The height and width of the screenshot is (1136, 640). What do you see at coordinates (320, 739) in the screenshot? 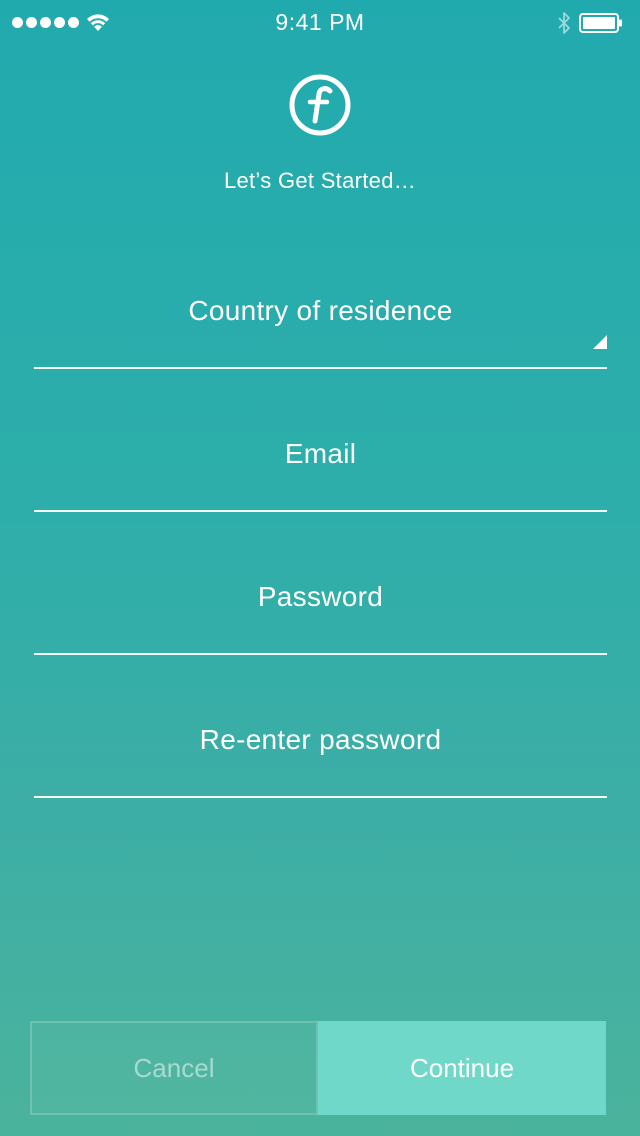
I see `reenter-password-placeholder: Re-enter password` at bounding box center [320, 739].